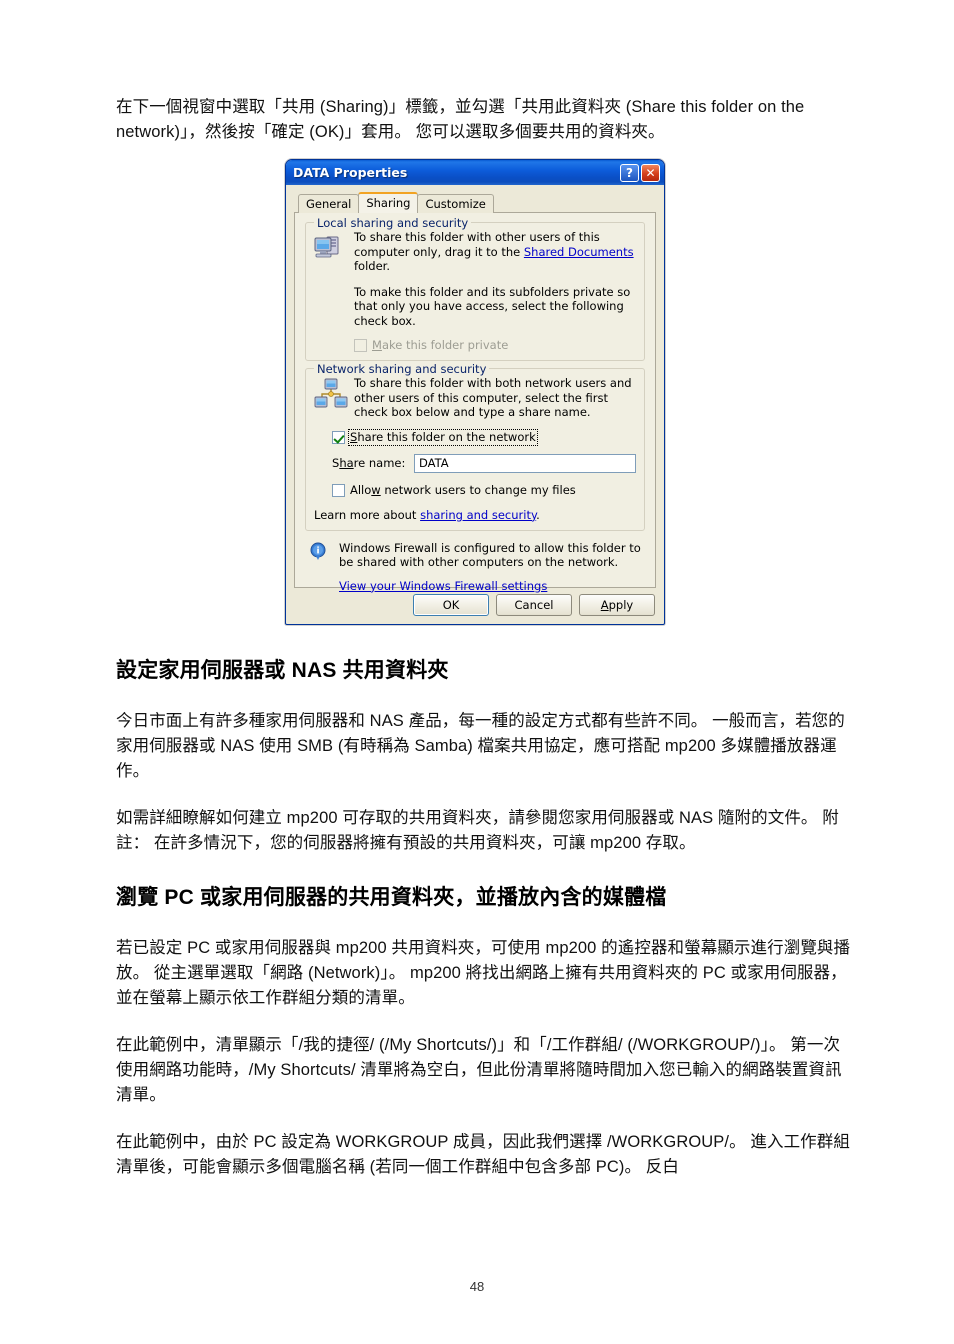 The image size is (954, 1344). I want to click on share-folder-on-network-label: Share this folder on the network, so click(443, 437).